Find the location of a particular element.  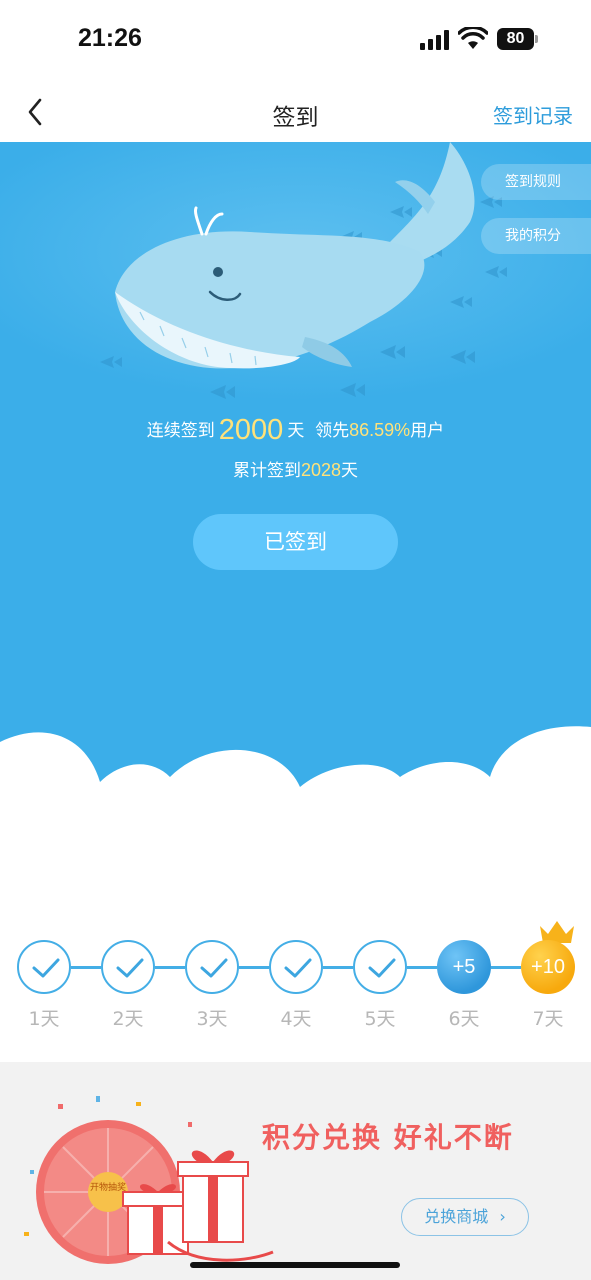

day-1-checked is located at coordinates (44, 967).